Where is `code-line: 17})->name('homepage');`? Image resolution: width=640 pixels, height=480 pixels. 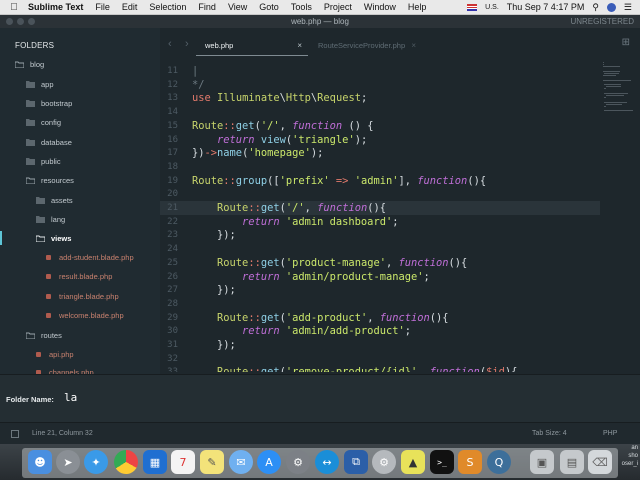
code-line: 17})->name('homepage'); is located at coordinates (380, 153).